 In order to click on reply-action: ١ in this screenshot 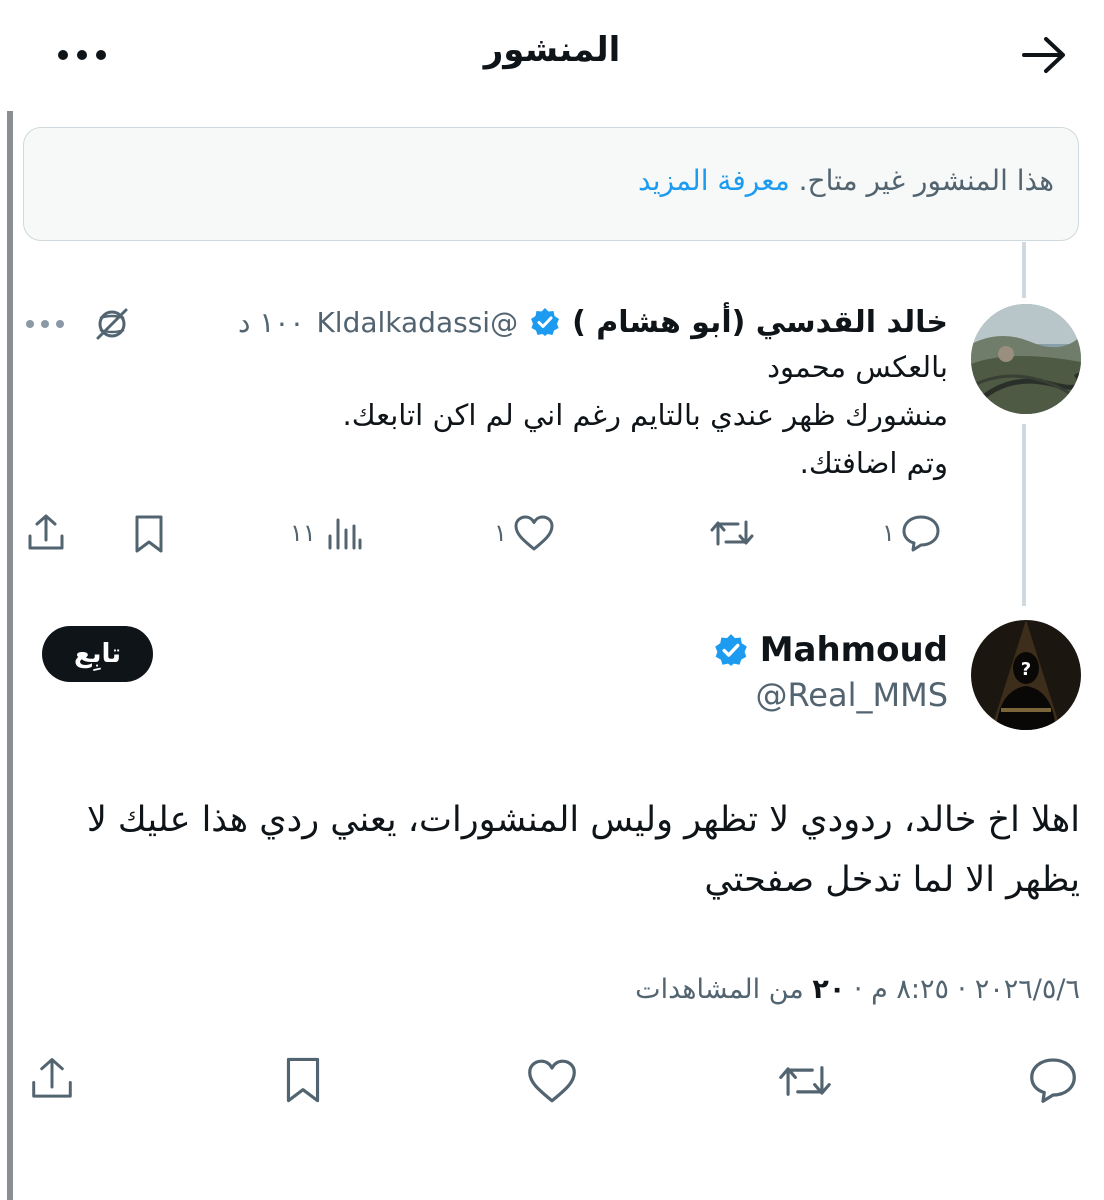, I will do `click(911, 533)`.